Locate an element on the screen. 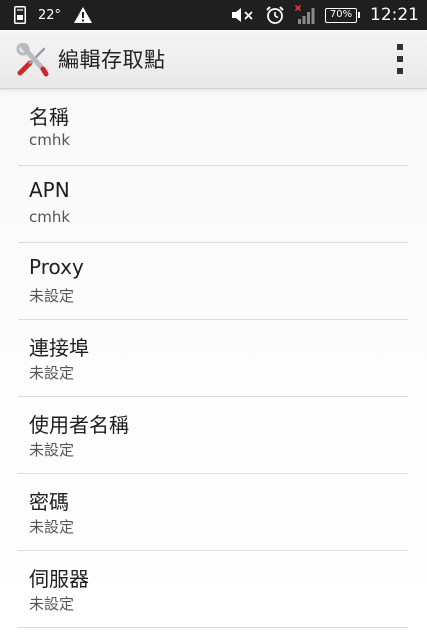 This screenshot has width=427, height=640. battery-icon: 70% is located at coordinates (342, 15).